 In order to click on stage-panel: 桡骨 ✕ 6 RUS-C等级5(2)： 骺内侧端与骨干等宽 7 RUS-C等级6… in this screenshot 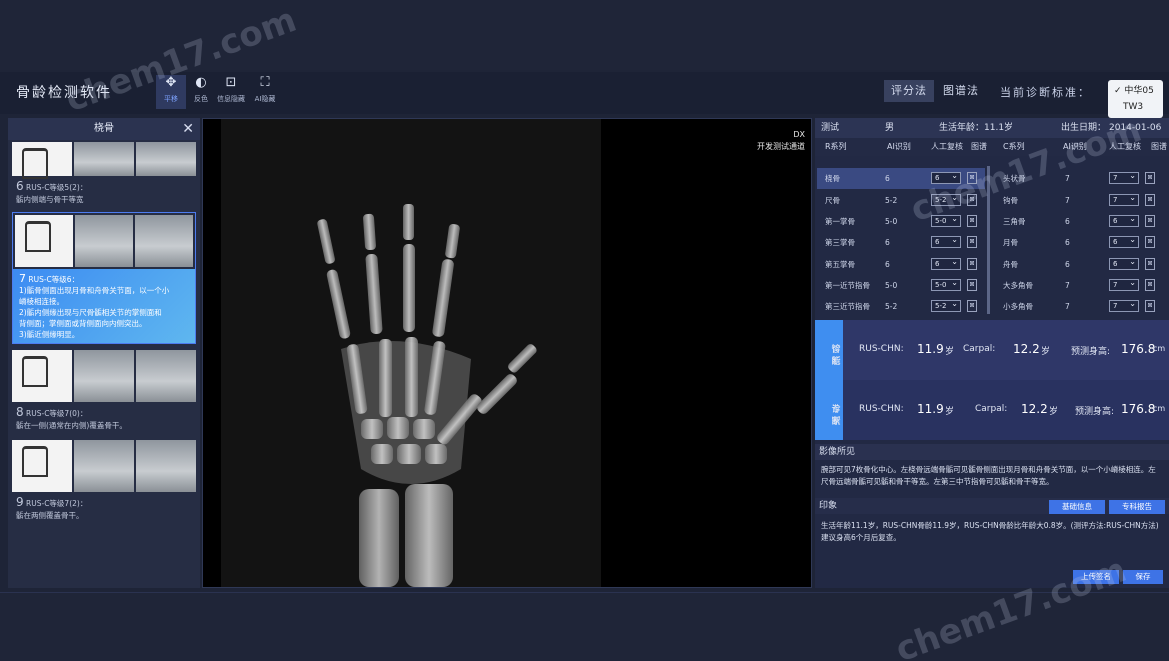, I will do `click(104, 353)`.